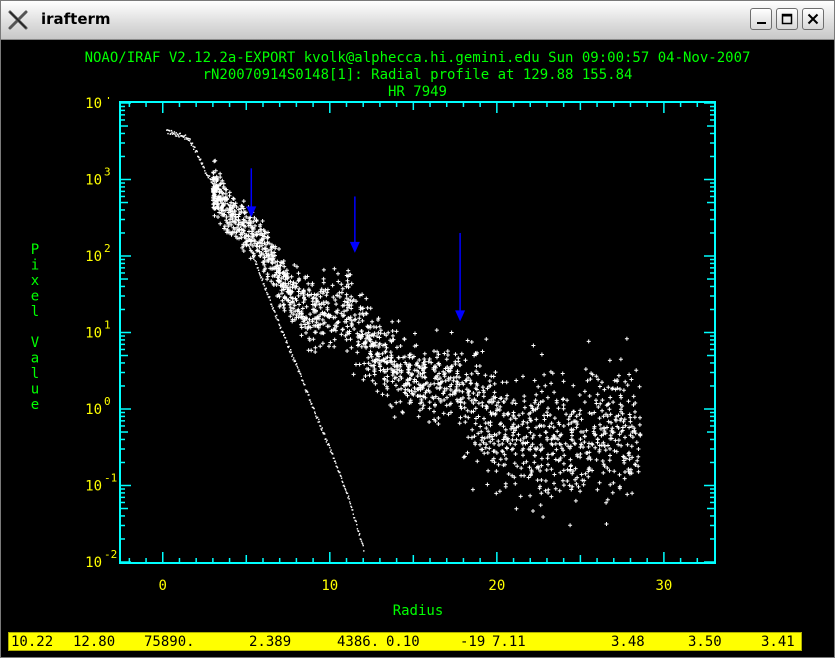 The width and height of the screenshot is (835, 658). I want to click on y-tick-exponent: 4, so click(107, 99).